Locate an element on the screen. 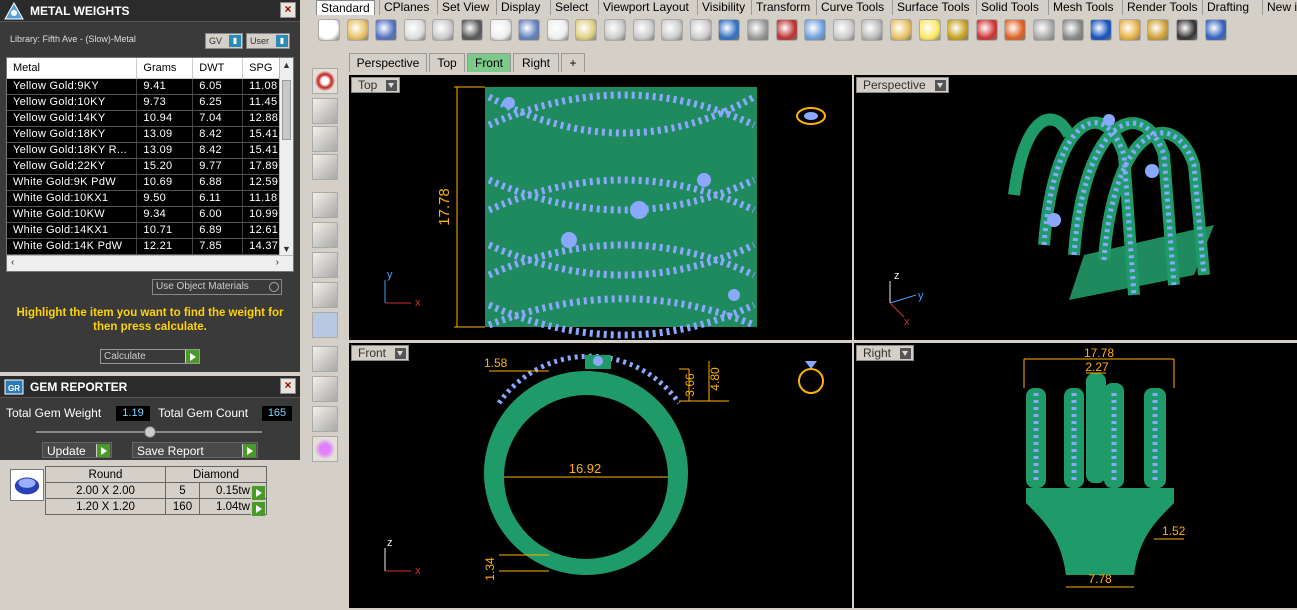  user-toggle: User ▮ is located at coordinates (268, 41).